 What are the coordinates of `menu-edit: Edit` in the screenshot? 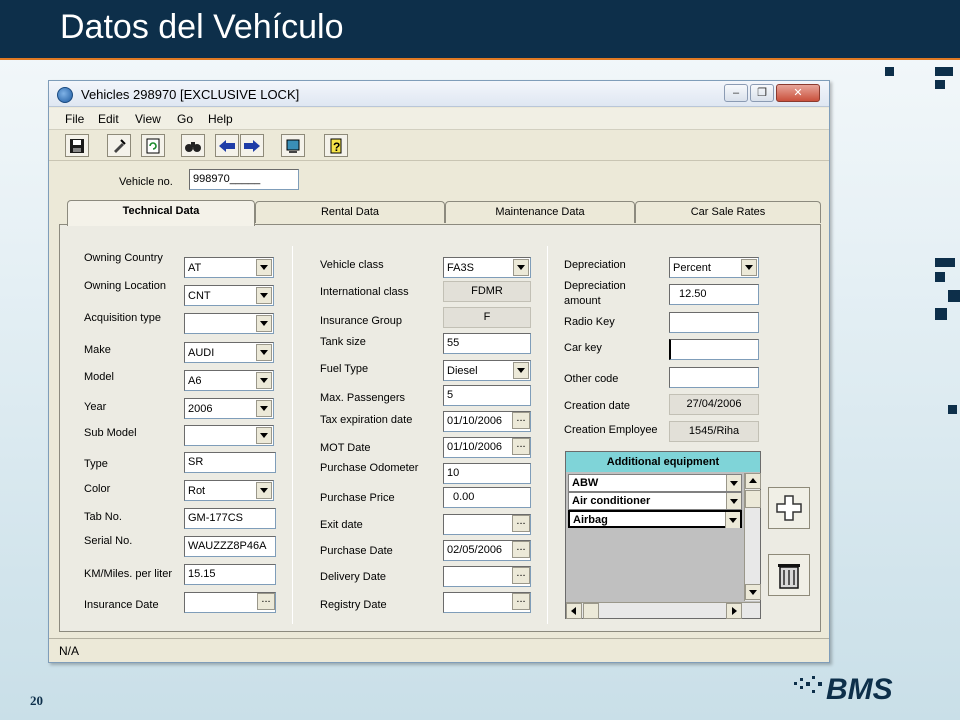 It's located at (108, 119).